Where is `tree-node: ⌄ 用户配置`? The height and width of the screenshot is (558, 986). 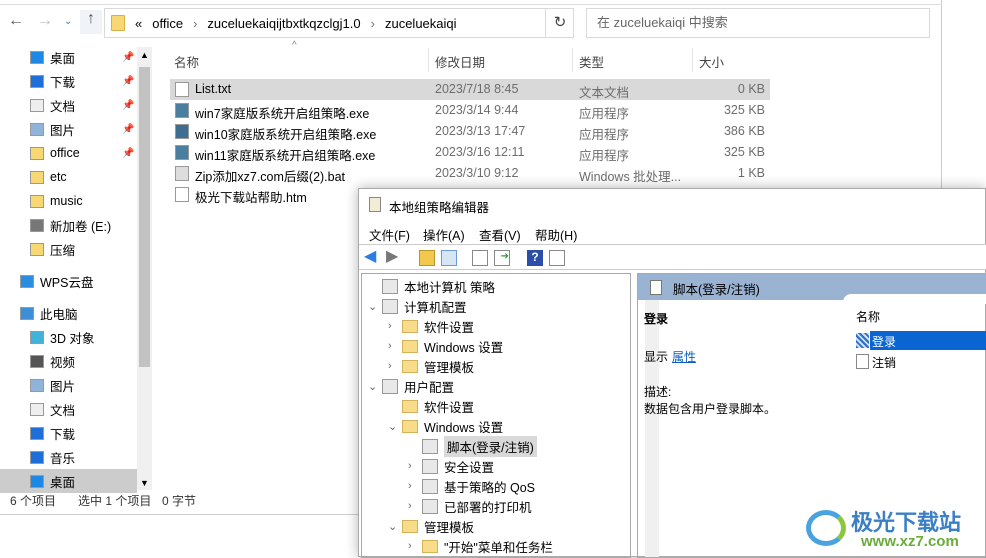
tree-node: ⌄ 用户配置 is located at coordinates (411, 386).